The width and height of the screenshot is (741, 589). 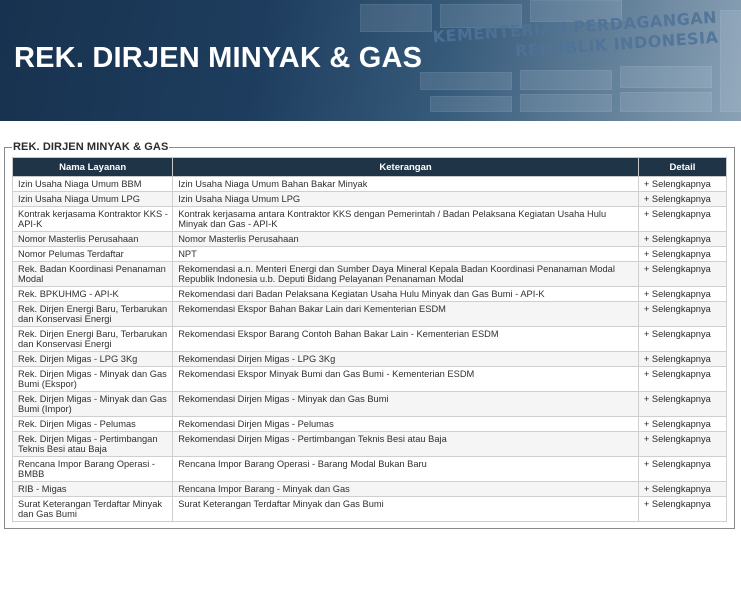 I want to click on service-description-cell: NPT, so click(x=405, y=254).